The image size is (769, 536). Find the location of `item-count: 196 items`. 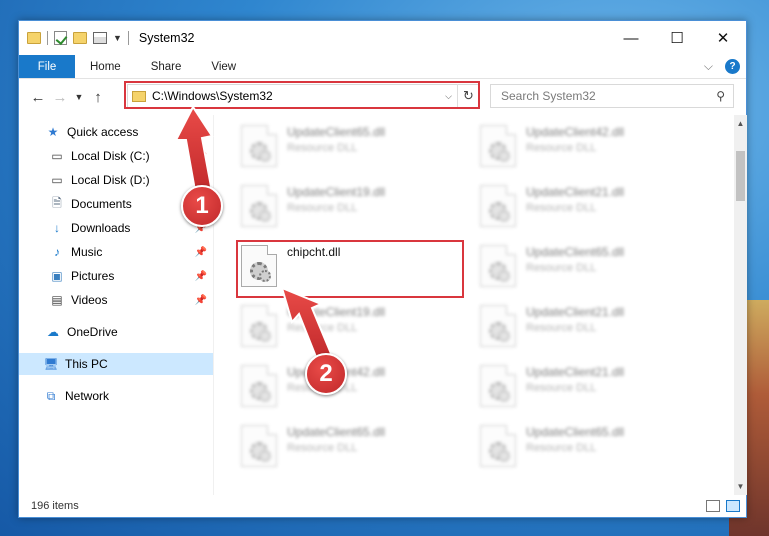

item-count: 196 items is located at coordinates (55, 506).